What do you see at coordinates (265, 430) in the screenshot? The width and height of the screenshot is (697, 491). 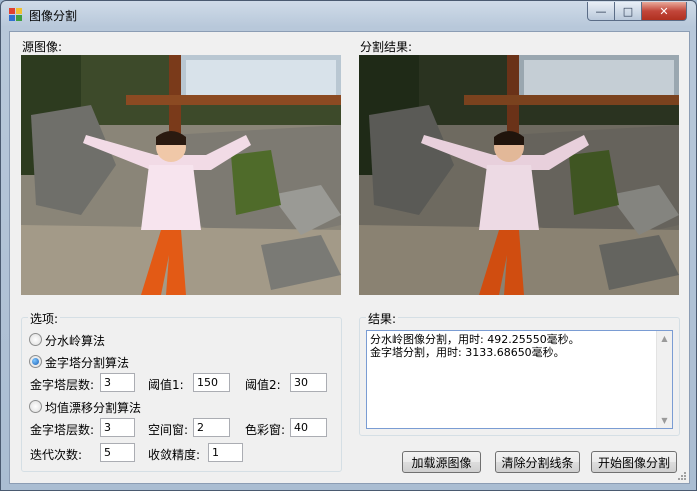 I see `color-window-label: 色彩窗:` at bounding box center [265, 430].